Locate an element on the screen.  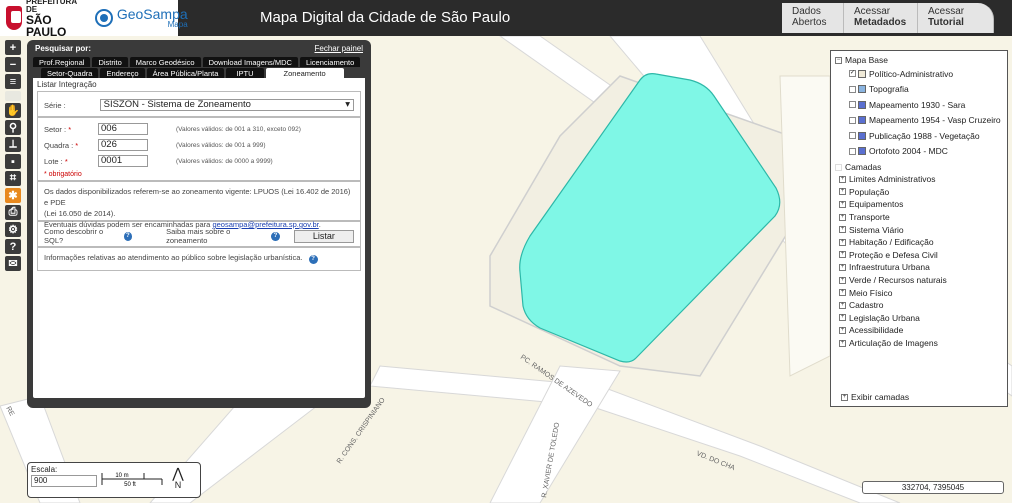
tab-licenciamento: Licenciamento is located at coordinates (330, 62).